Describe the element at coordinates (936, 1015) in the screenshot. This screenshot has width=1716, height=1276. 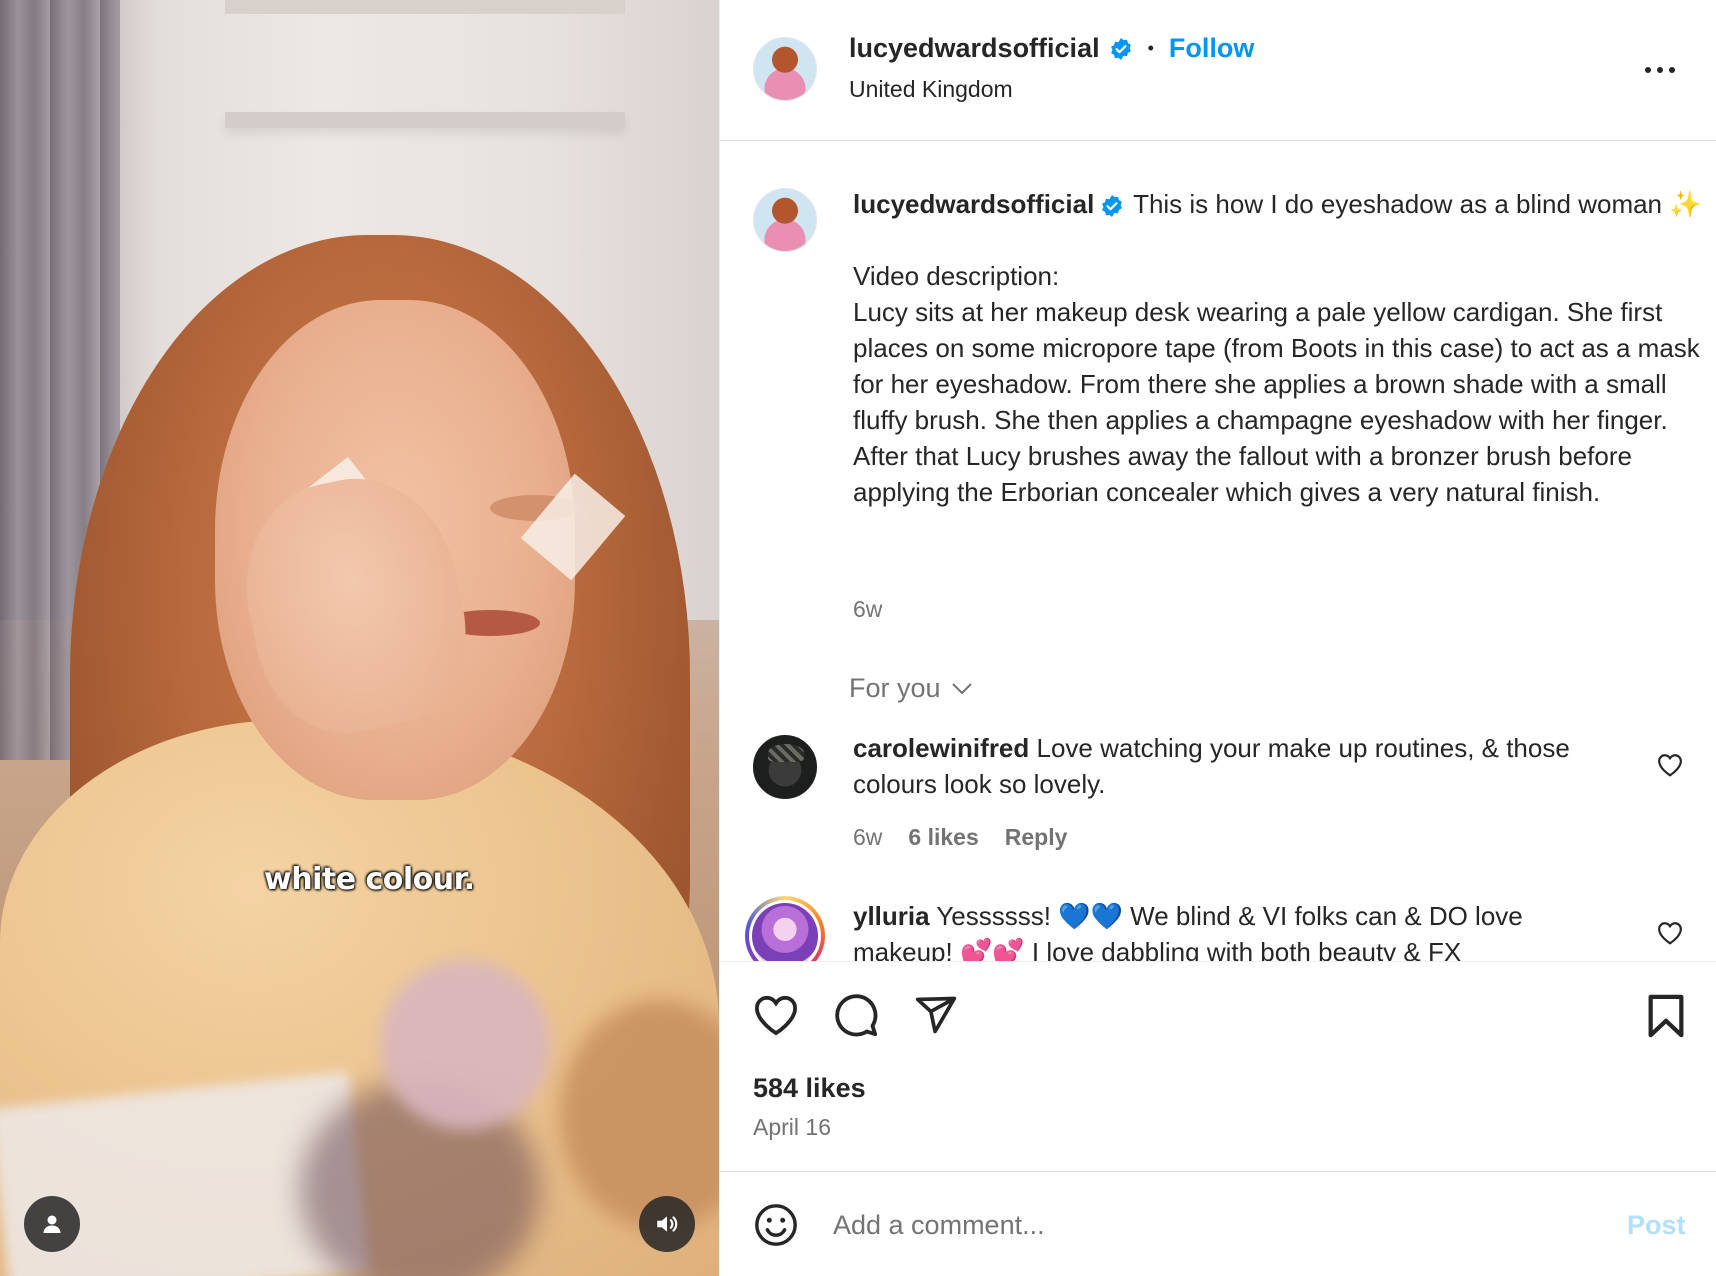
I see `share-icon` at that location.